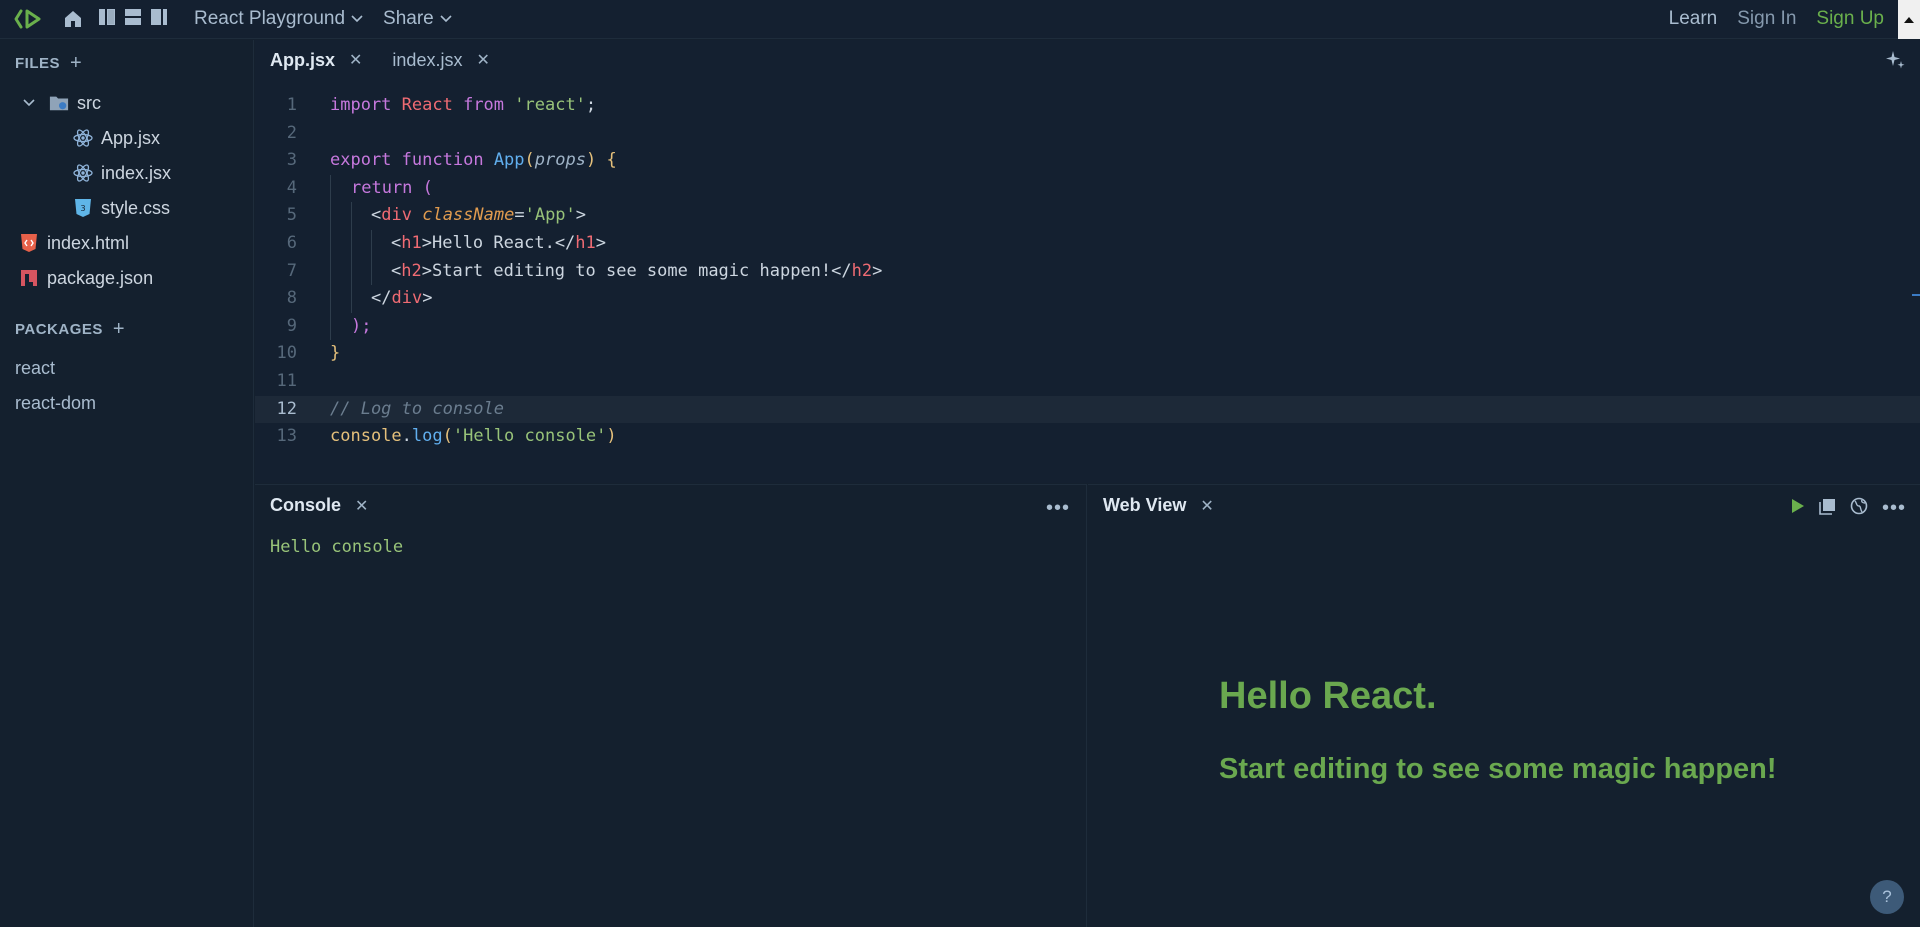 Image resolution: width=1920 pixels, height=927 pixels. I want to click on line-number: 13, so click(286, 436).